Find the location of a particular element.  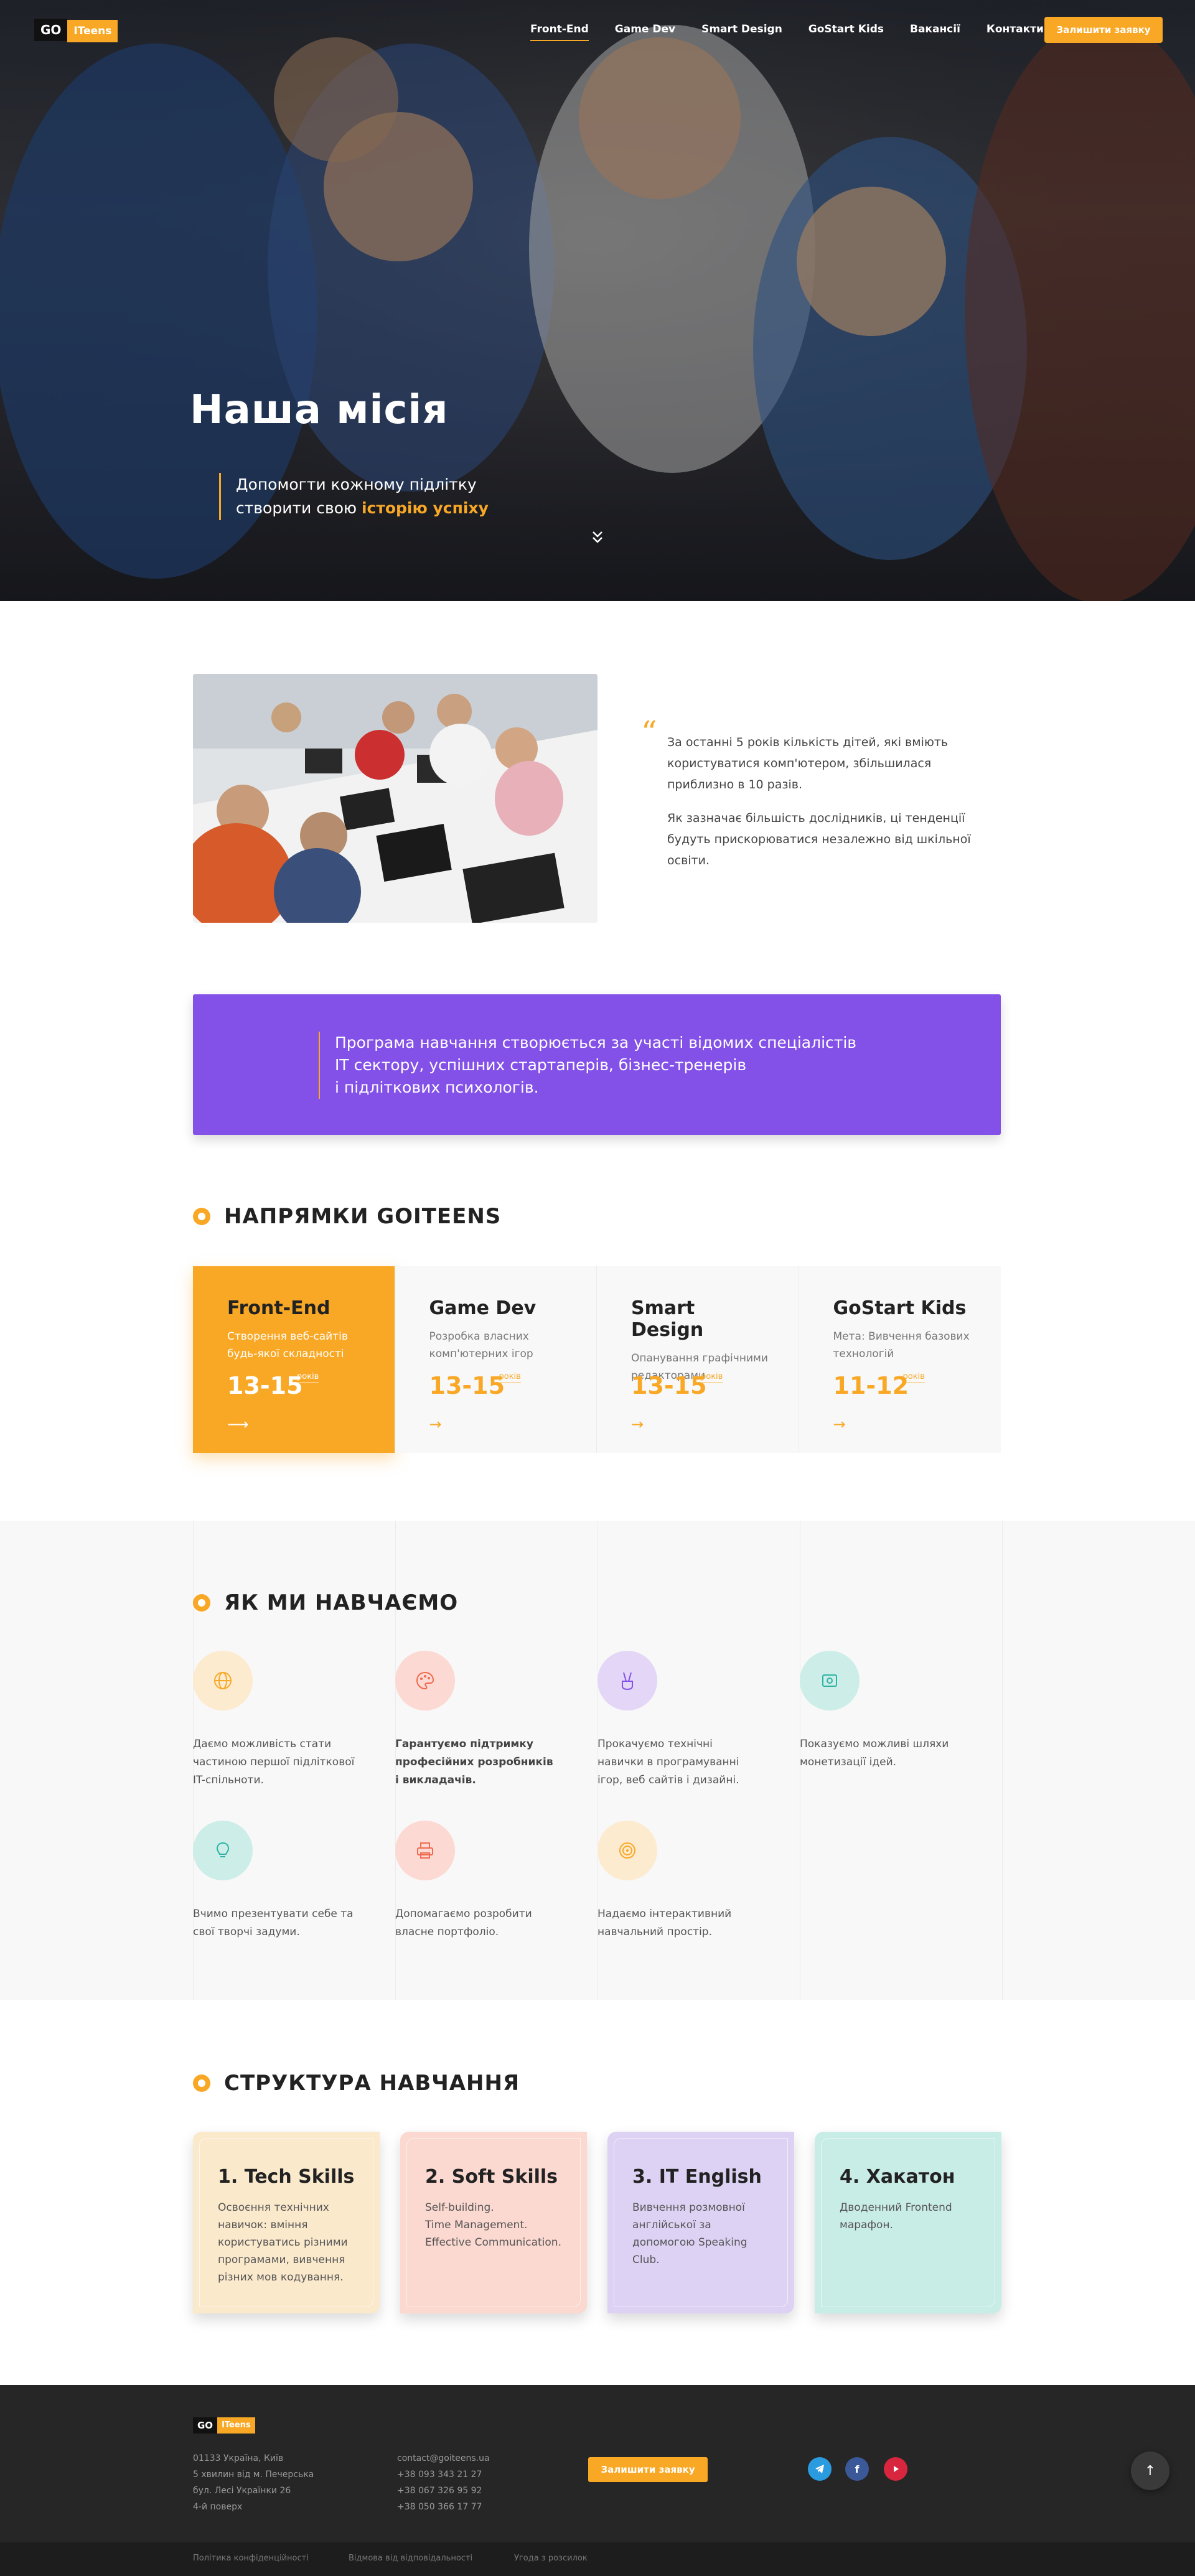

hero-subtitle-line2: створити свою історію успіху is located at coordinates (363, 508).